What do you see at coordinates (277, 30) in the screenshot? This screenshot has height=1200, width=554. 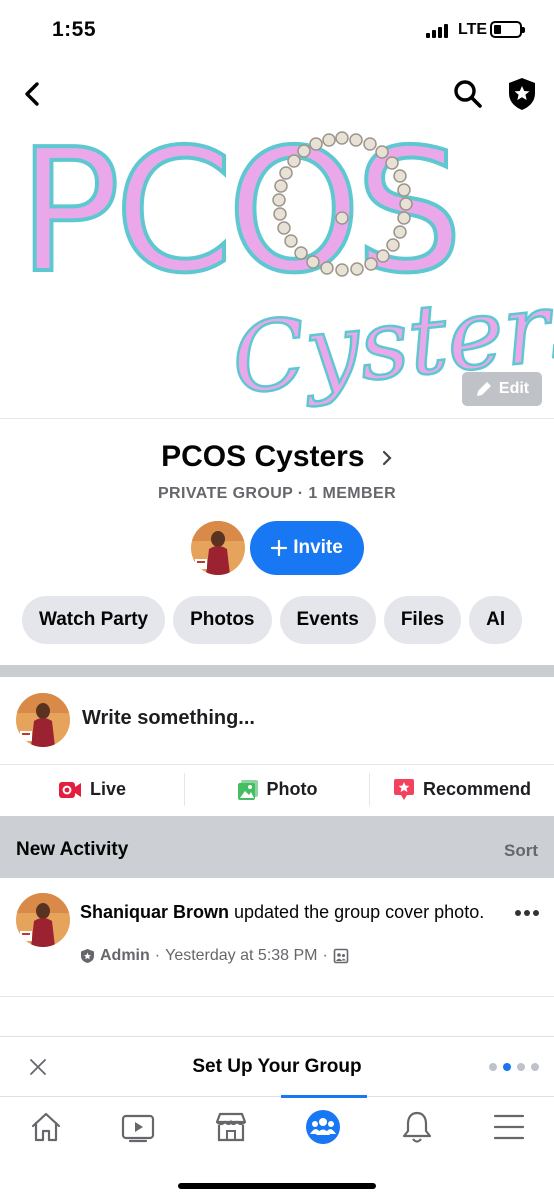 I see `status-bar: 1:55 LTE` at bounding box center [277, 30].